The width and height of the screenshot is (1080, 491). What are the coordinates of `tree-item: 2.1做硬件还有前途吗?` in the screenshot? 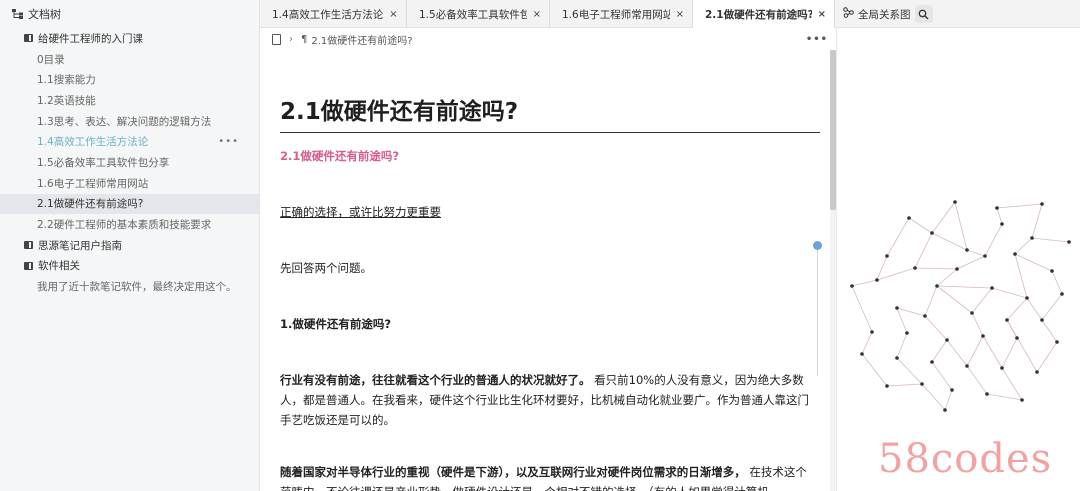 It's located at (129, 204).